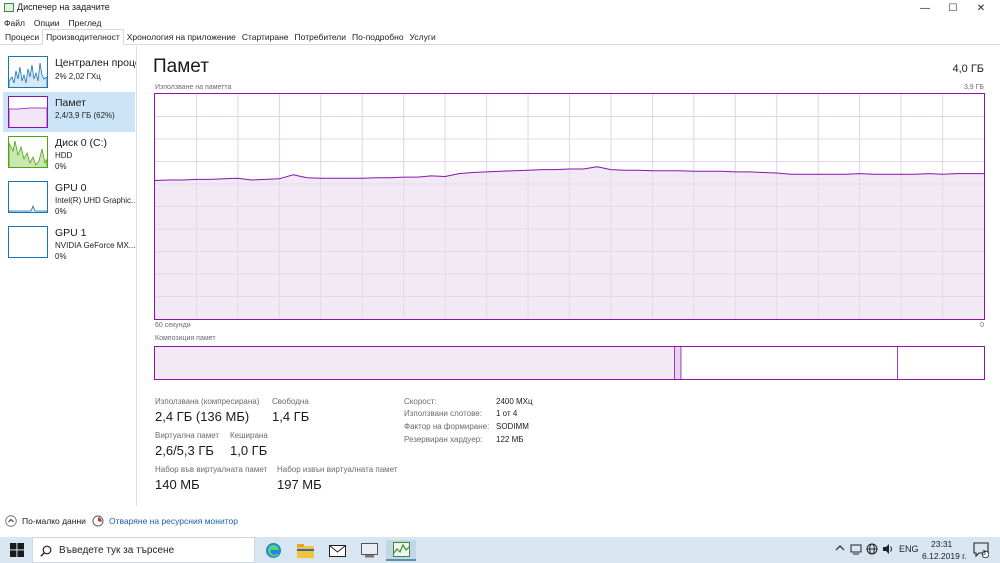 The width and height of the screenshot is (1000, 563). Describe the element at coordinates (925, 8) in the screenshot. I see `minimize-button: —` at that location.